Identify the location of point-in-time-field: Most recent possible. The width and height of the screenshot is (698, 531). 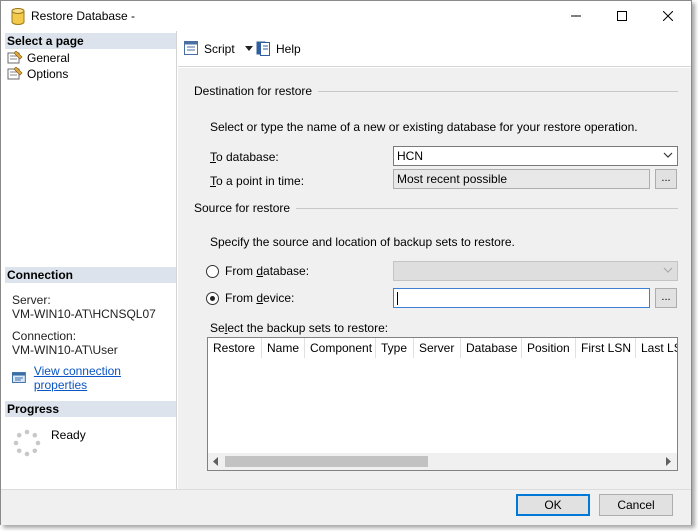
(521, 179).